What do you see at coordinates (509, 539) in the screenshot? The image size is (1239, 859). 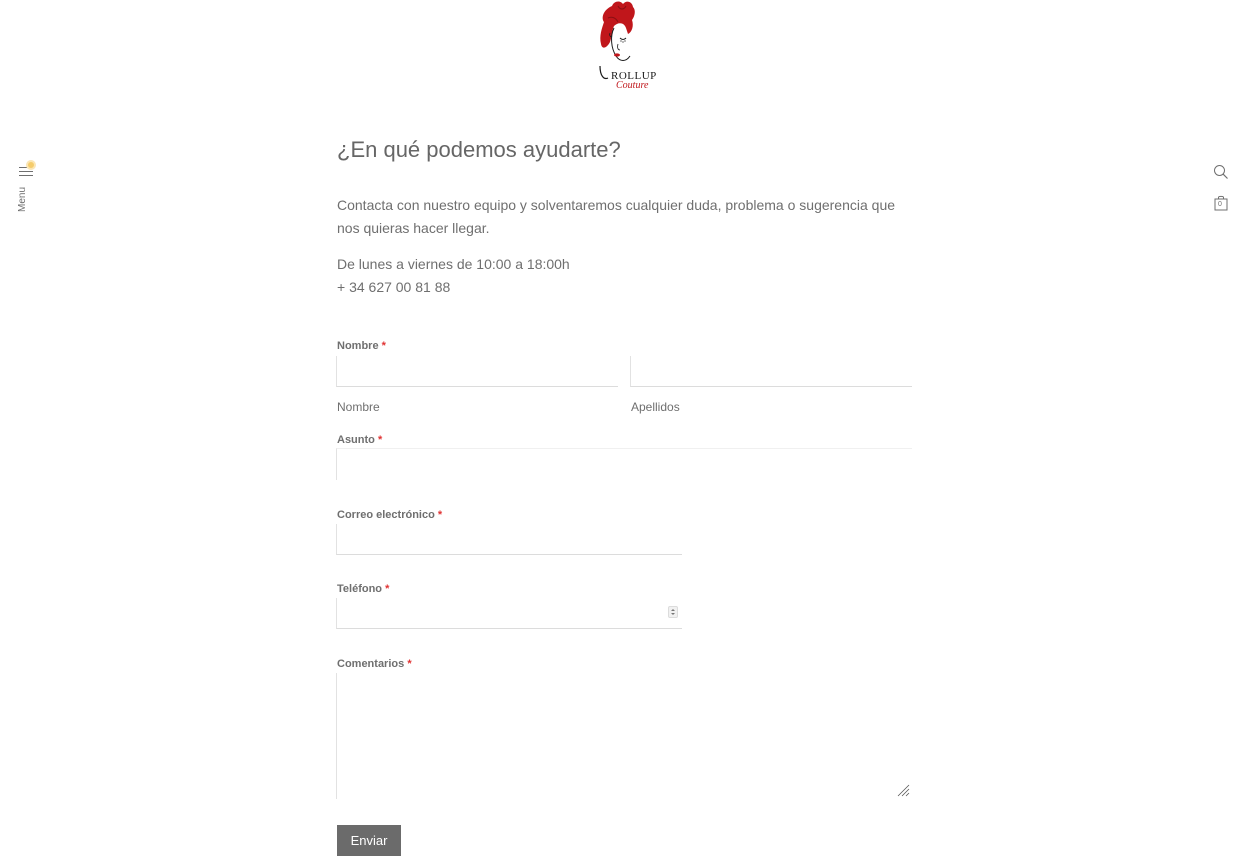 I see `email-input` at bounding box center [509, 539].